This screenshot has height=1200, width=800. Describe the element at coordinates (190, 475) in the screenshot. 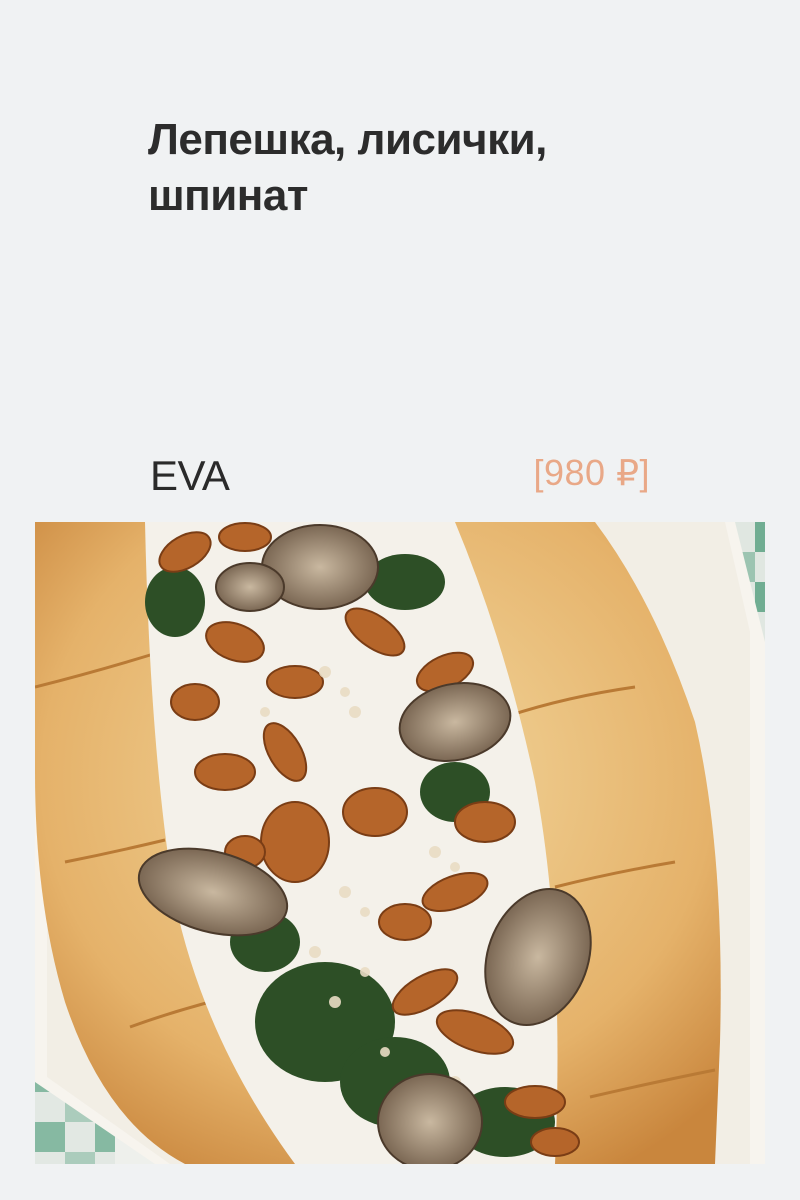

I see `venue-name: EVA` at that location.